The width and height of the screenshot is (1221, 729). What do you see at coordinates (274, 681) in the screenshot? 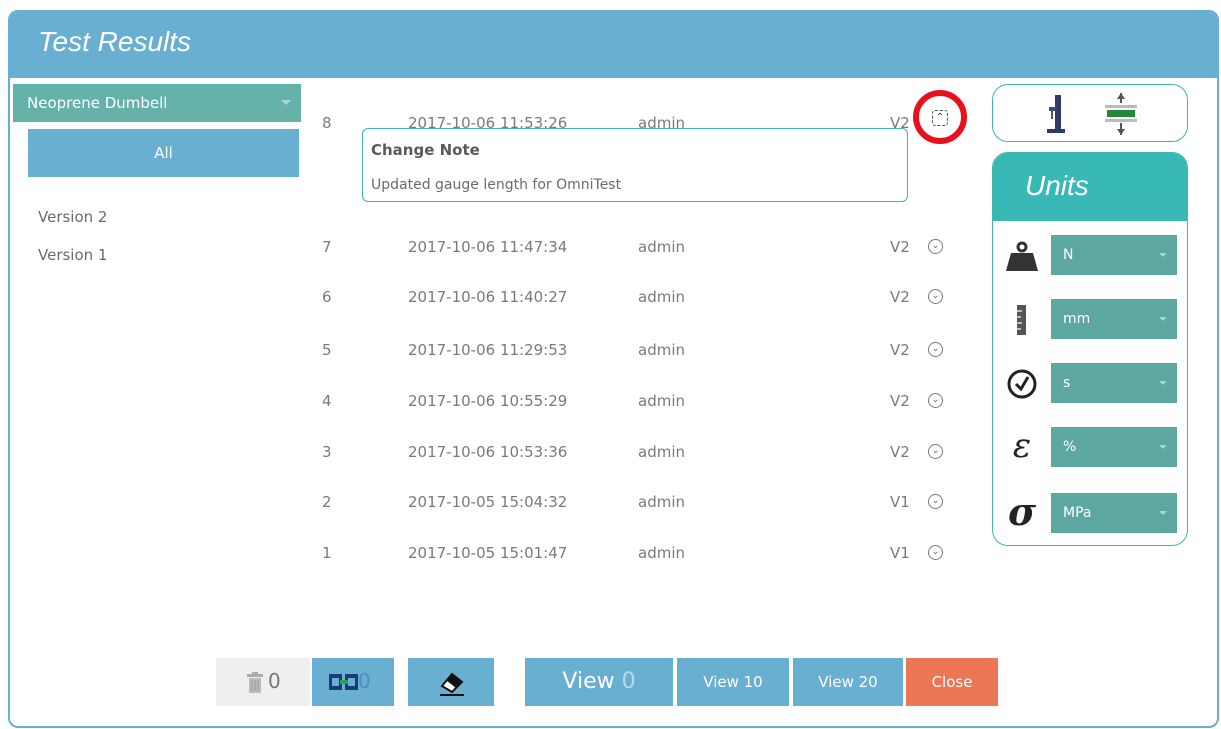
I see `delete-count: 0` at bounding box center [274, 681].